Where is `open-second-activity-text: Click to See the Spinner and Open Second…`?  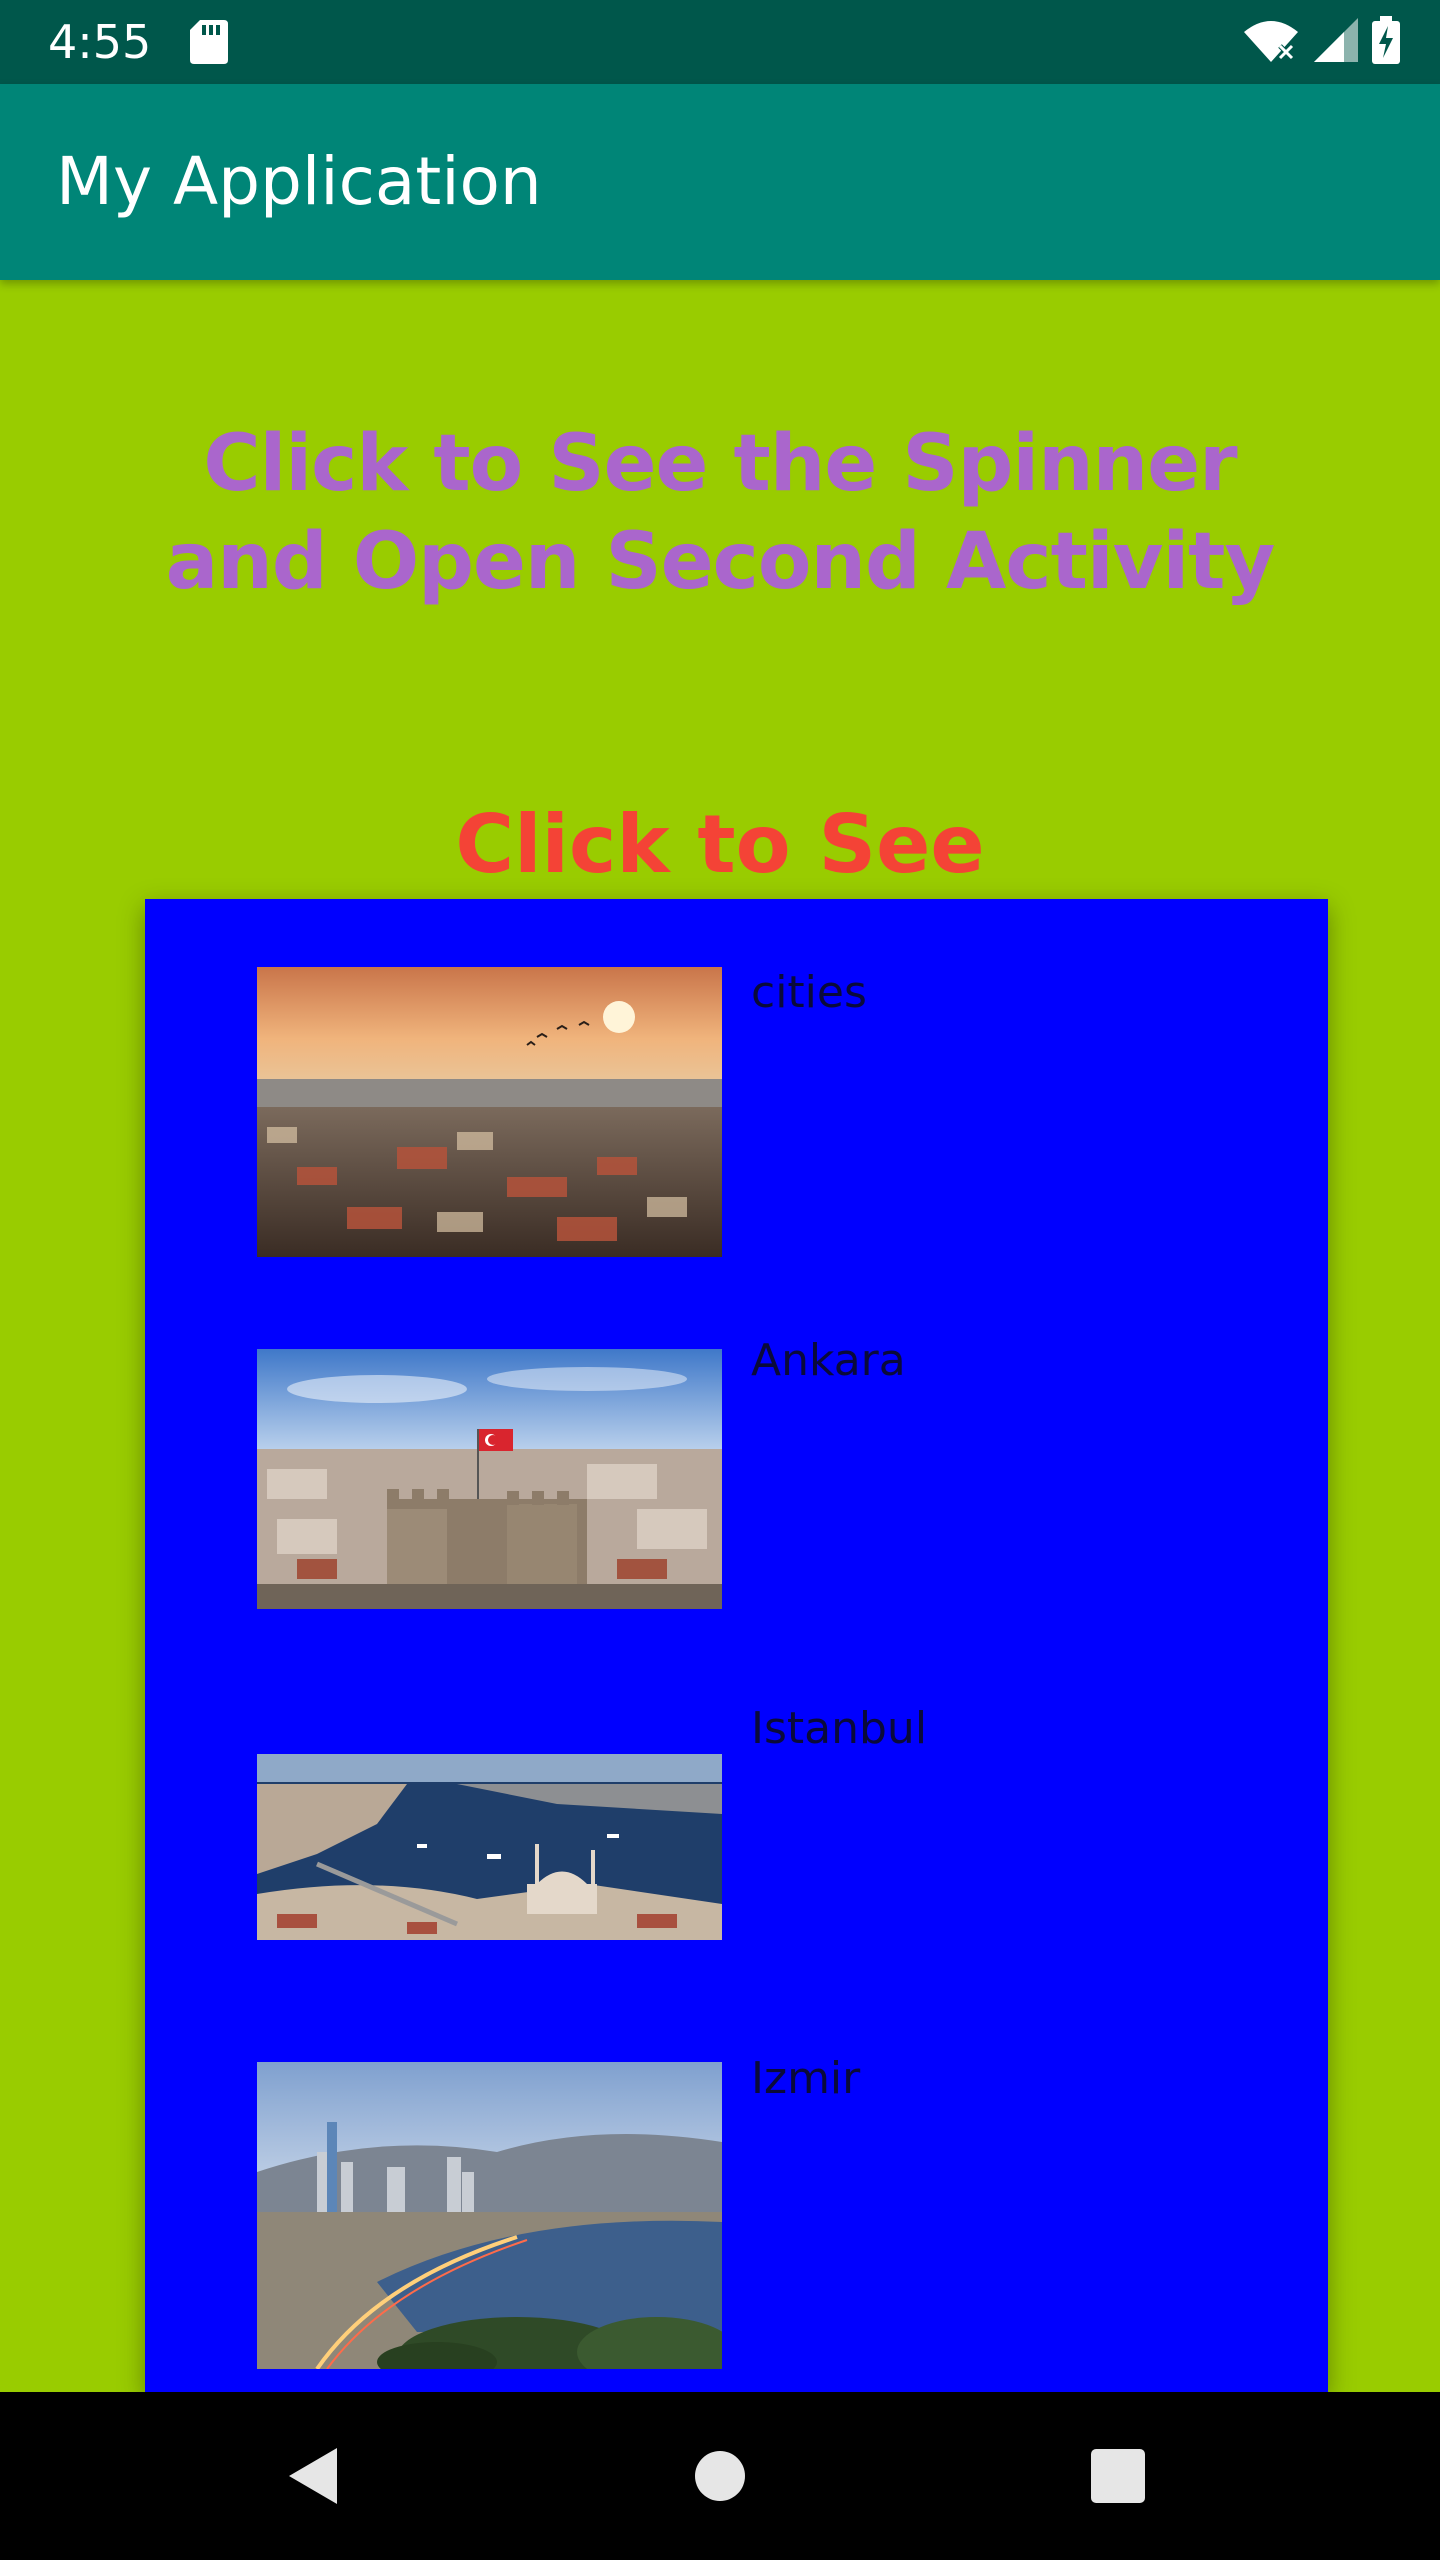 open-second-activity-text: Click to See the Spinner and Open Second… is located at coordinates (720, 513).